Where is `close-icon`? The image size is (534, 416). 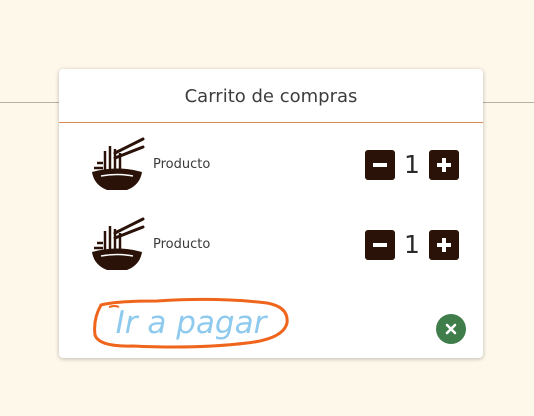 close-icon is located at coordinates (451, 329).